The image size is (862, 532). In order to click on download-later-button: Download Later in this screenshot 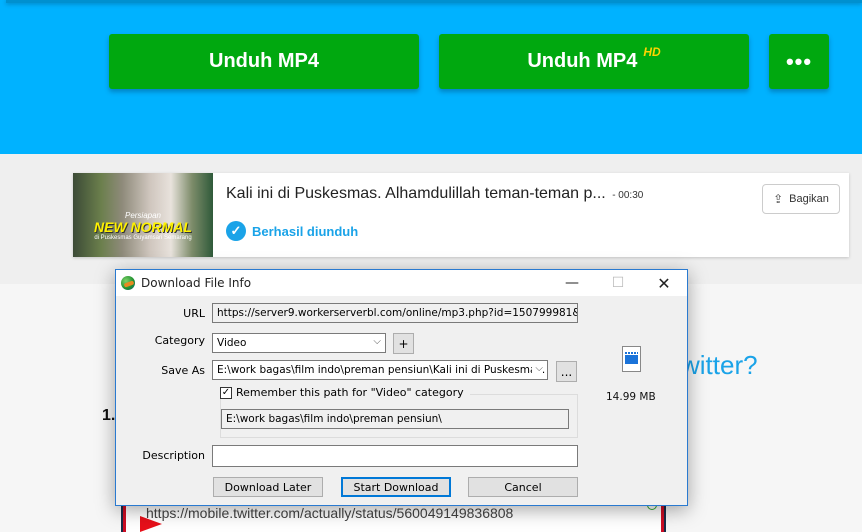, I will do `click(268, 487)`.